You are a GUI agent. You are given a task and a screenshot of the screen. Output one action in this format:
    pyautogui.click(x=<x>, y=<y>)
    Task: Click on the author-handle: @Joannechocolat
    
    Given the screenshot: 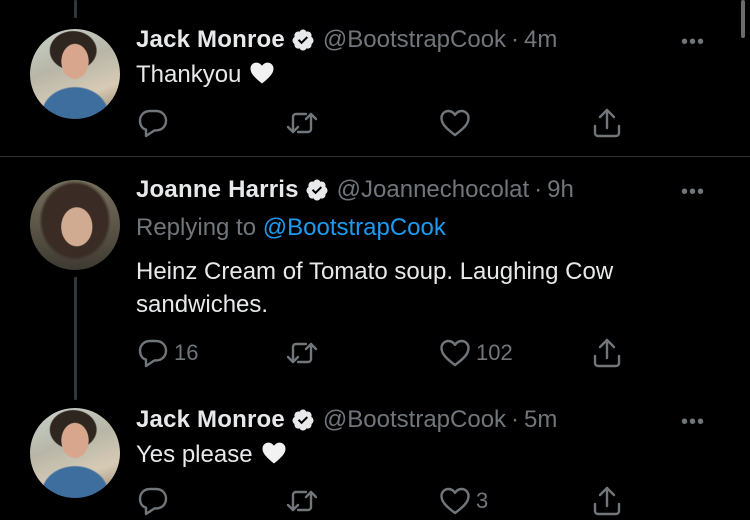 What is the action you would take?
    pyautogui.click(x=433, y=190)
    